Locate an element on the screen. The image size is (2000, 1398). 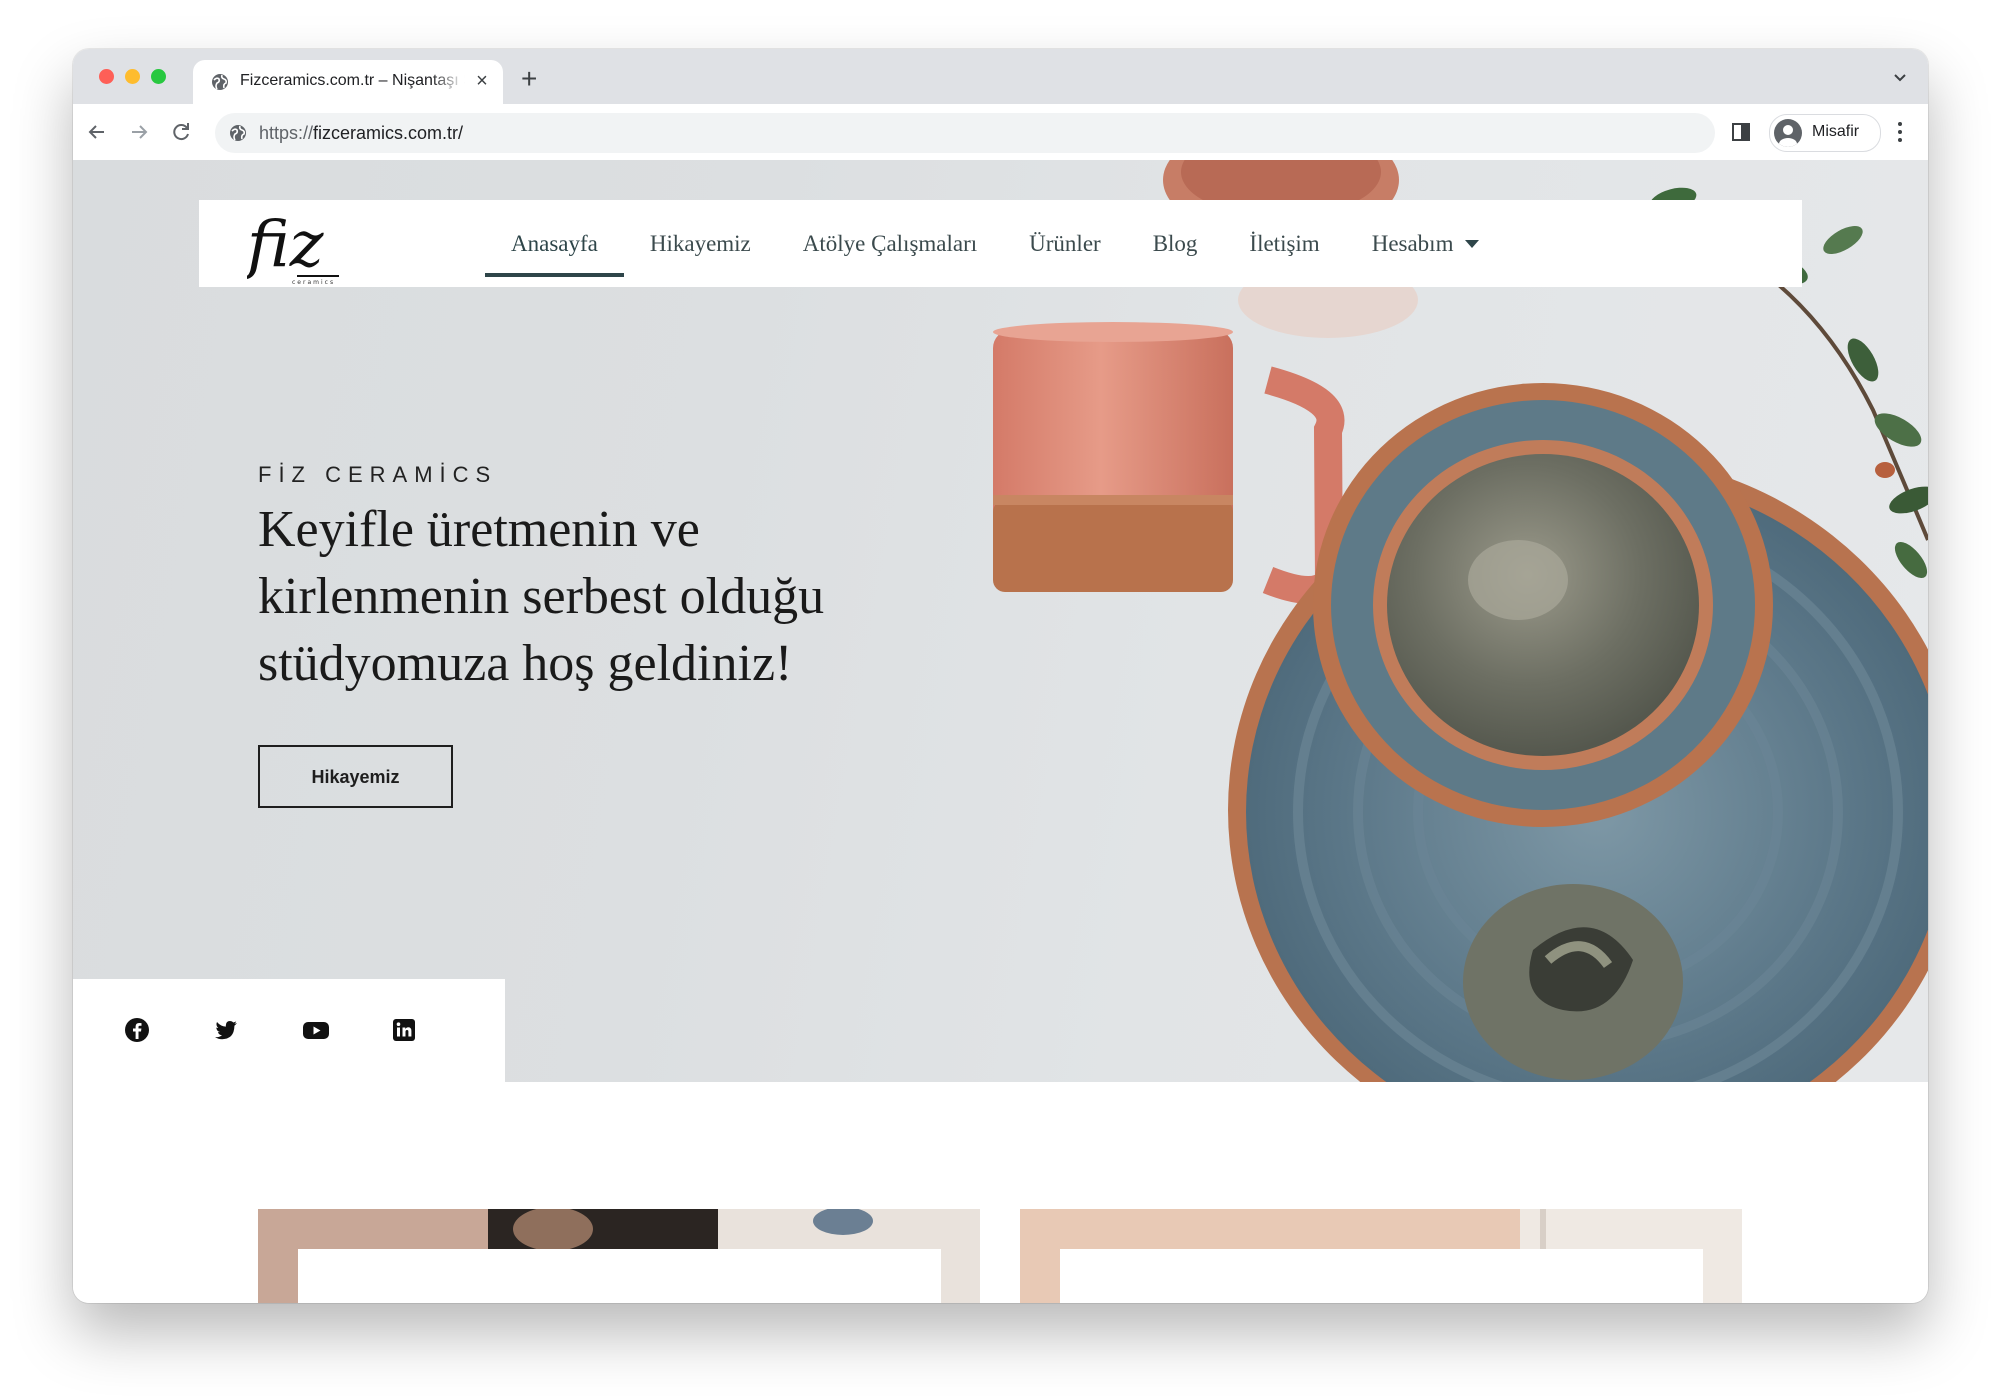
nav-label: Hikayemiz is located at coordinates (700, 243).